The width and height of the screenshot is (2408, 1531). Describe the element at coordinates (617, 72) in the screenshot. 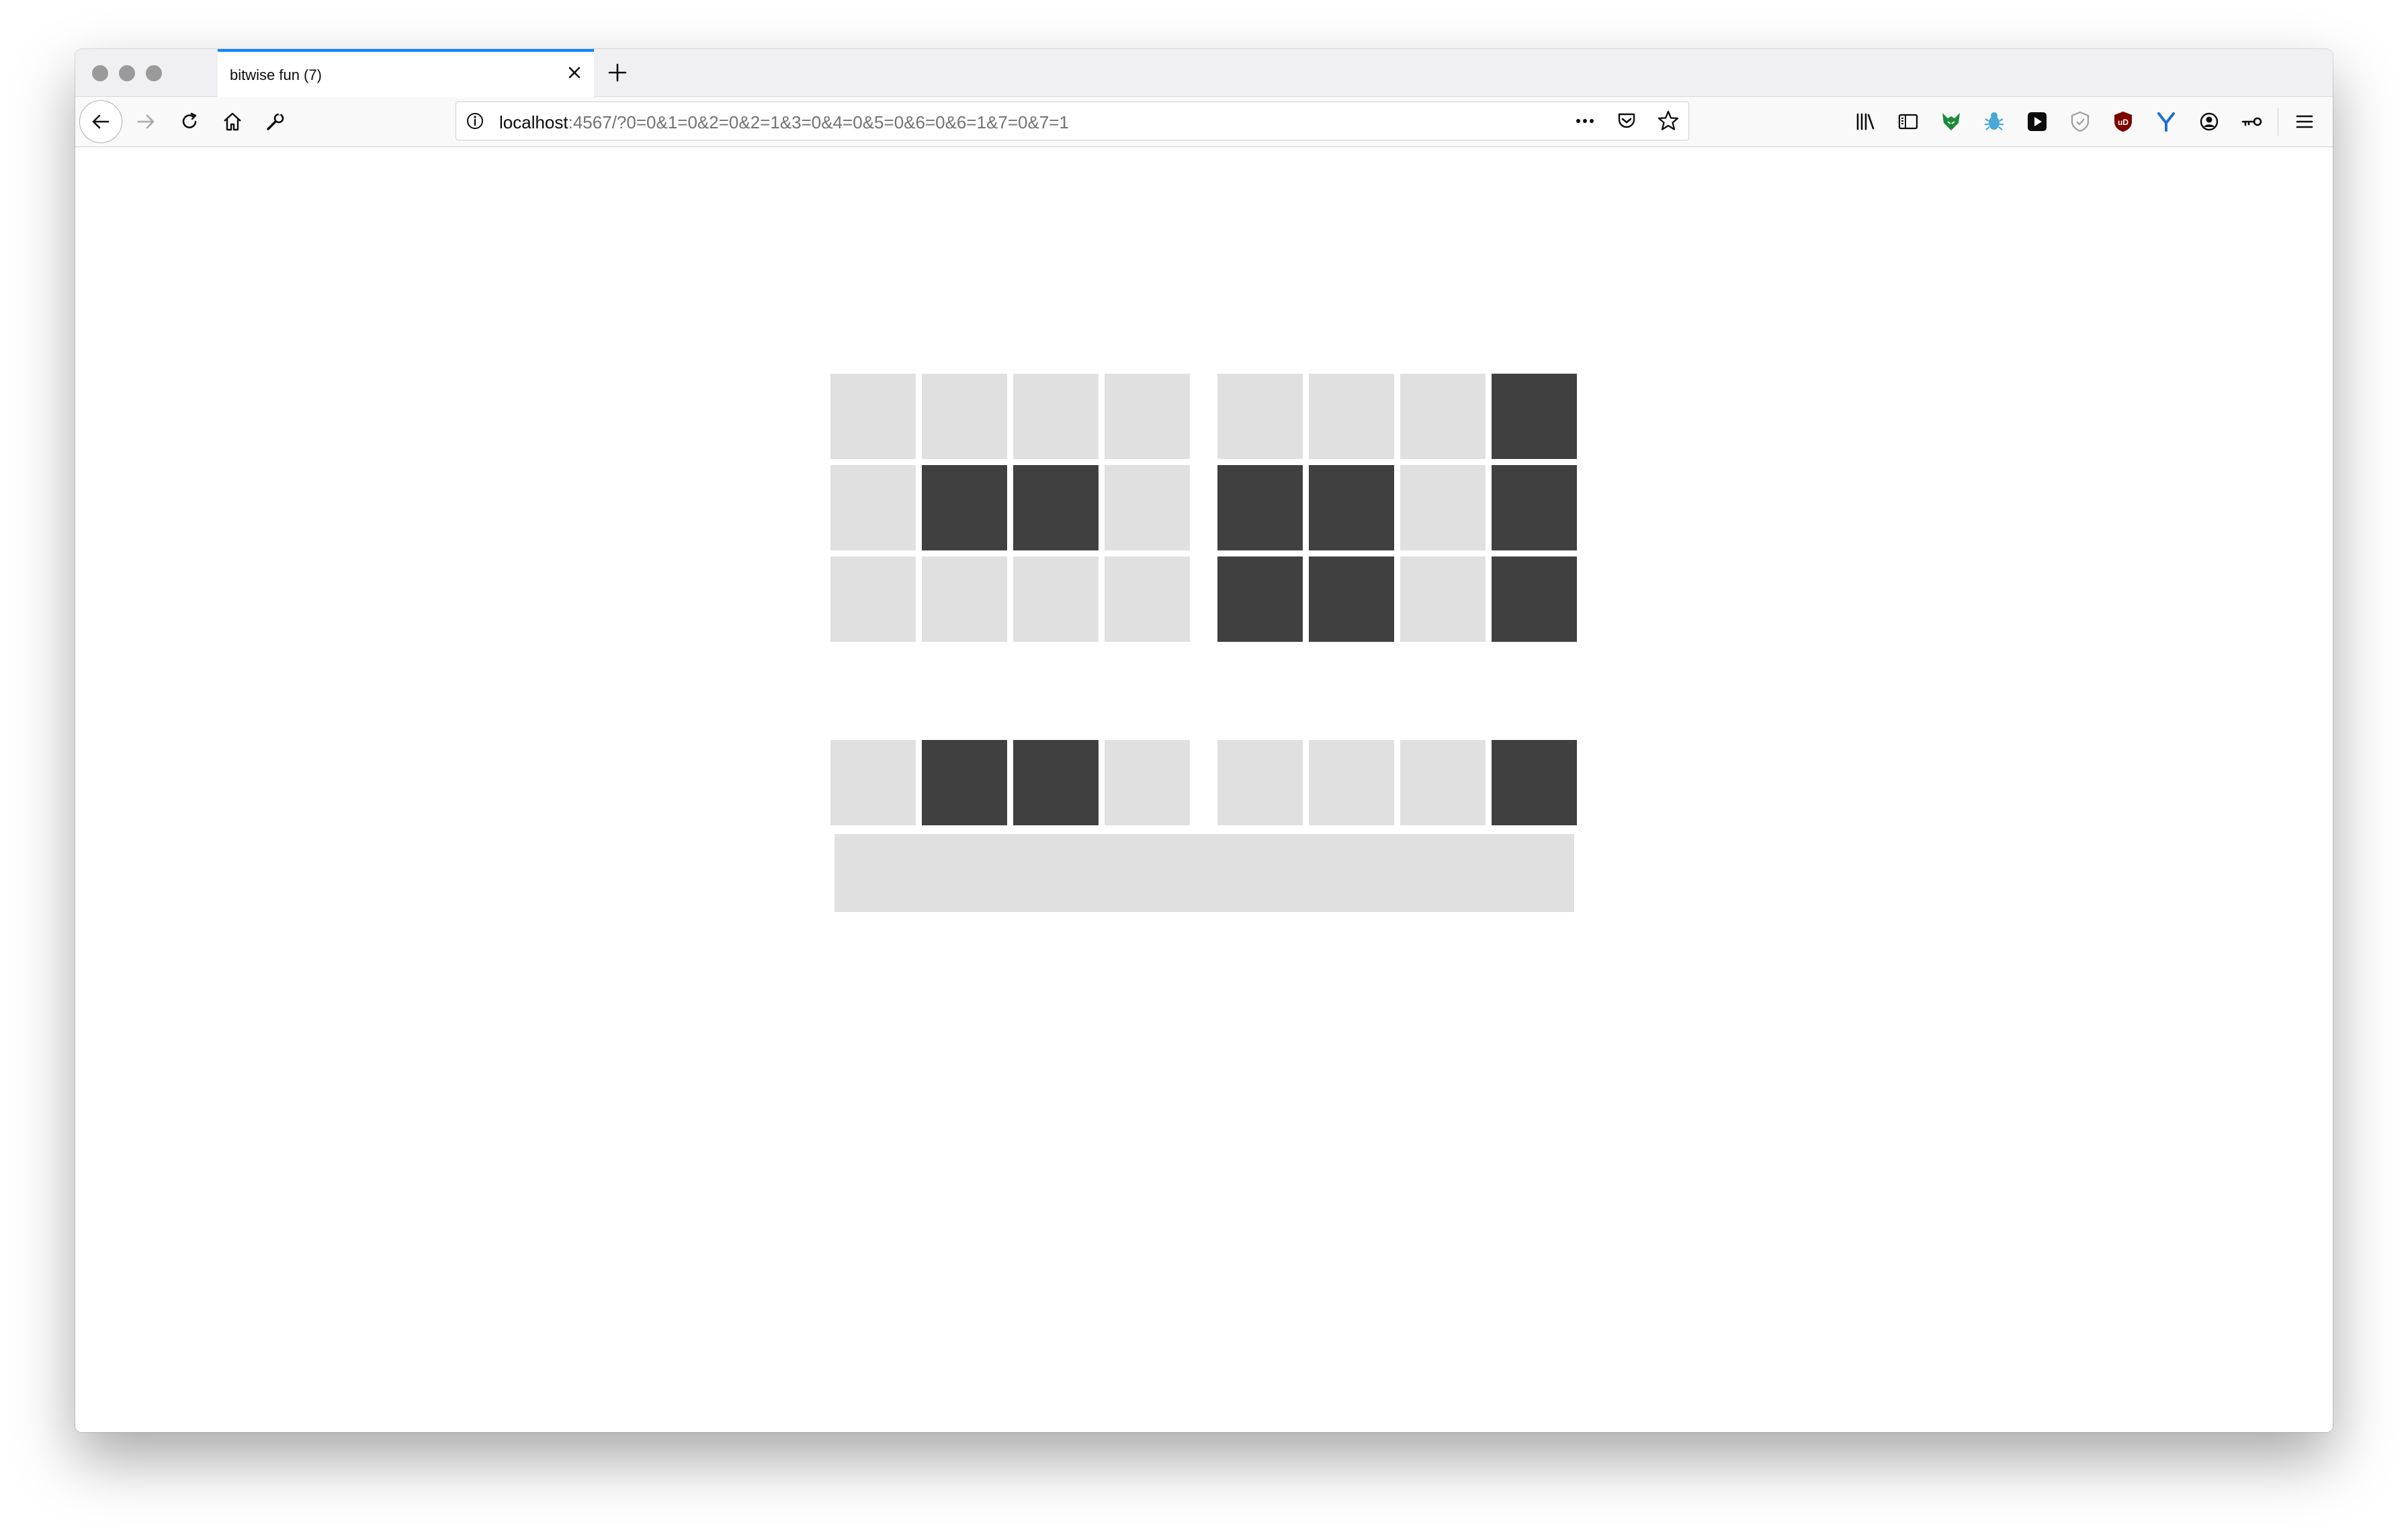

I see `new-tab-icon` at that location.